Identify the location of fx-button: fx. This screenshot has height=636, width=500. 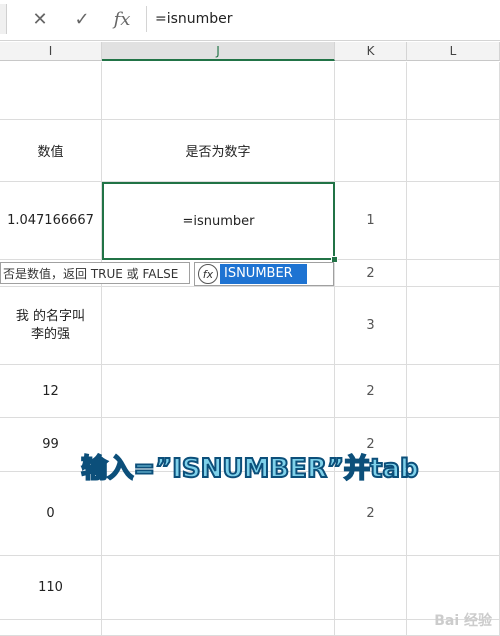
(122, 19).